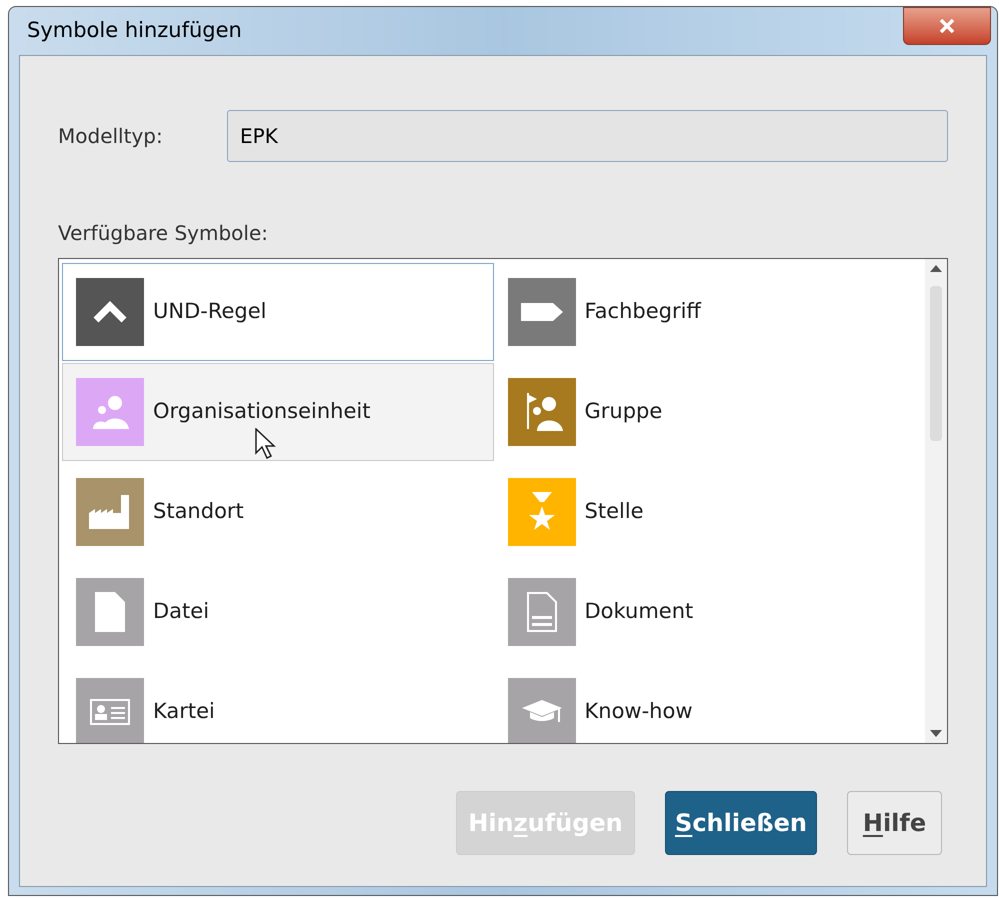  I want to click on symbol-label: Dokument, so click(639, 612).